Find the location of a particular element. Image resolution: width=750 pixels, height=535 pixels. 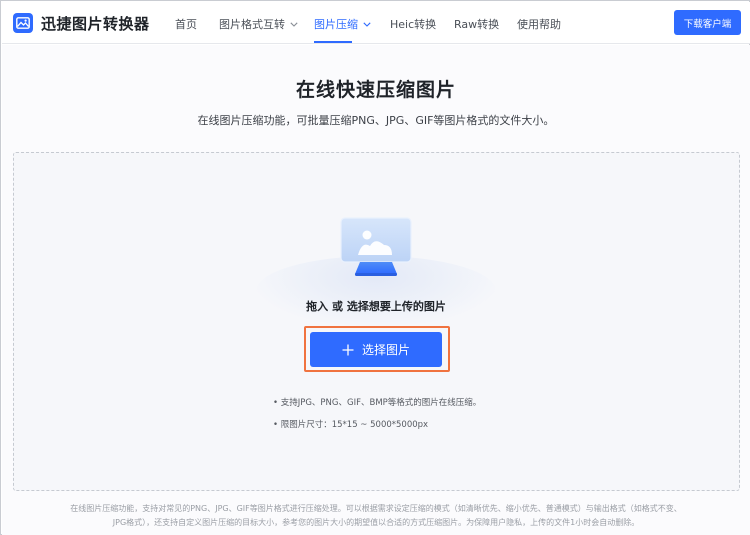

select-image-button: 选择图片 is located at coordinates (376, 349).